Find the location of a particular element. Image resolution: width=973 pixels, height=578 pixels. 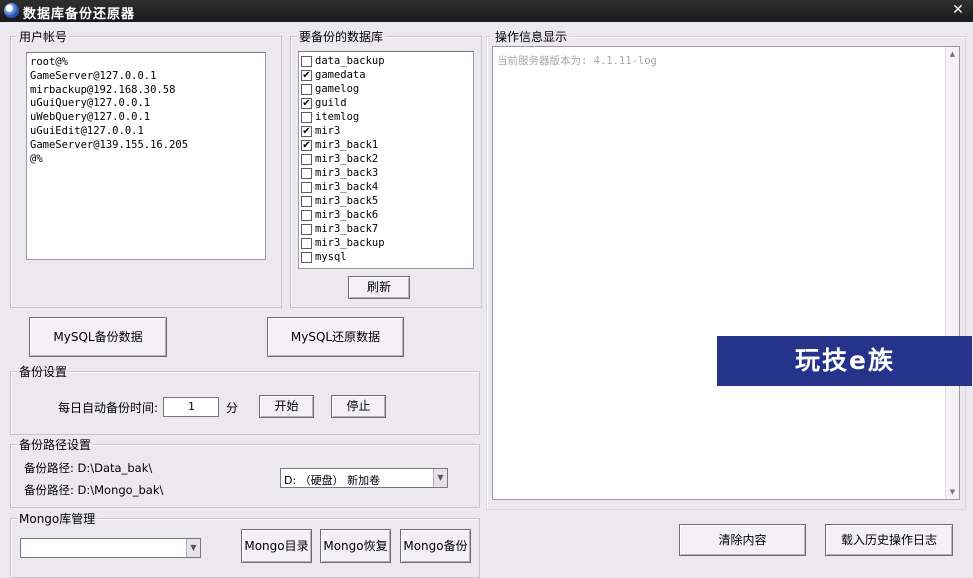

scroll-up-icon: ▲ is located at coordinates (952, 54).